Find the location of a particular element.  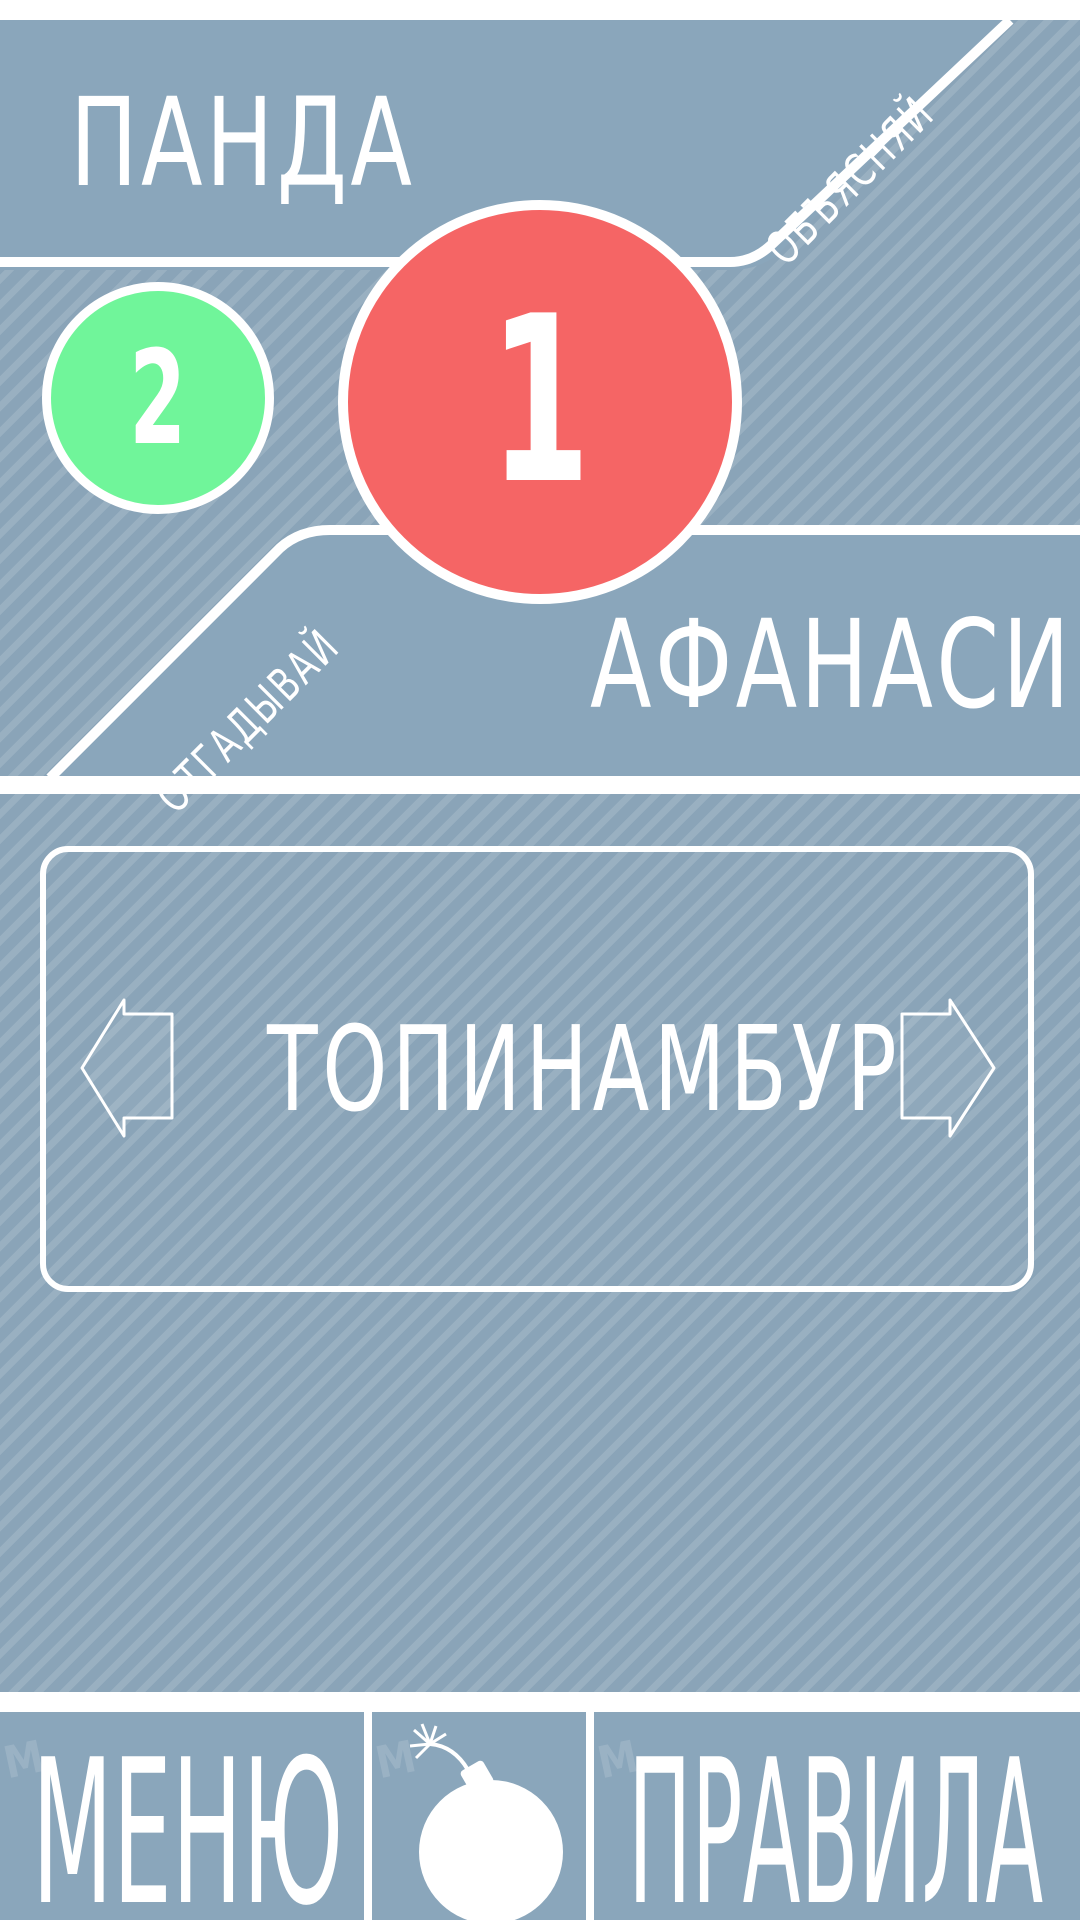

card-prev-arrow is located at coordinates (128, 1068).